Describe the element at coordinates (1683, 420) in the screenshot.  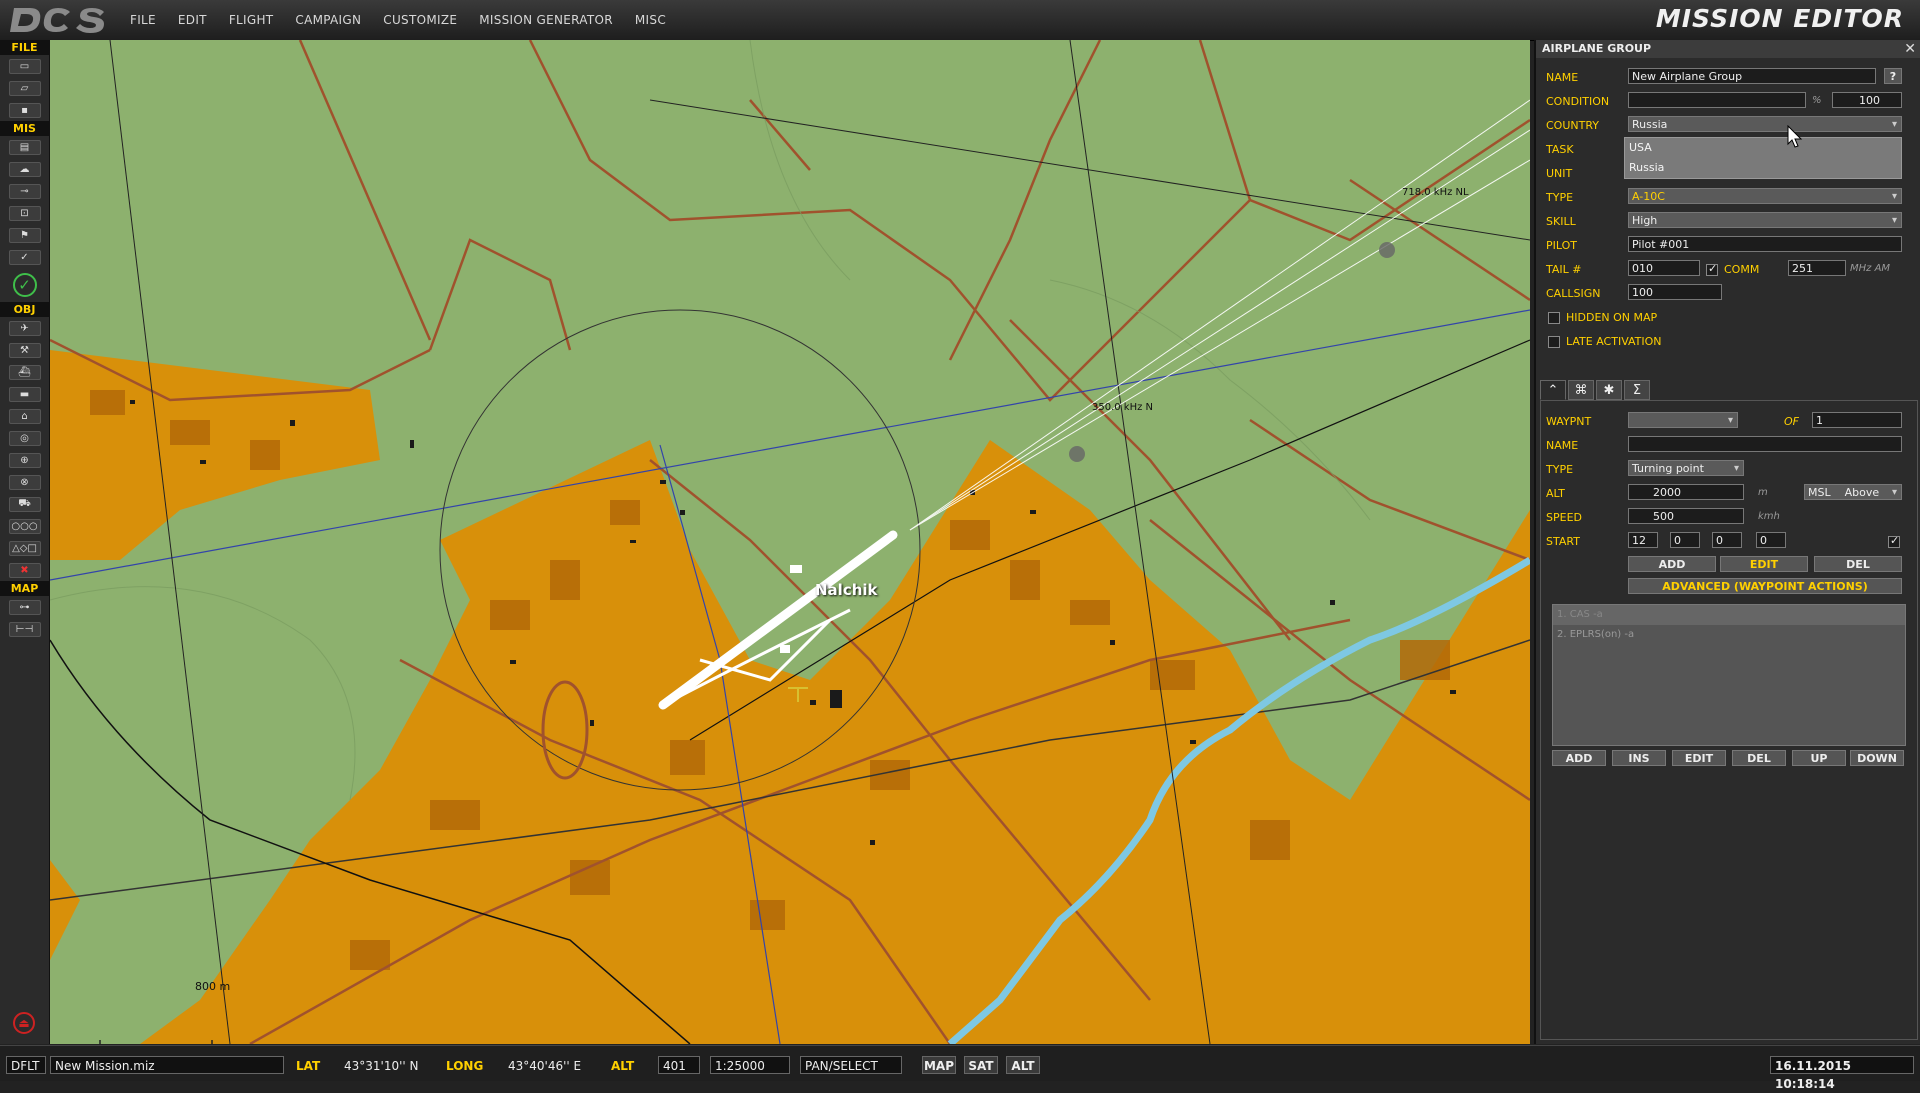
I see `waypoint-select` at that location.